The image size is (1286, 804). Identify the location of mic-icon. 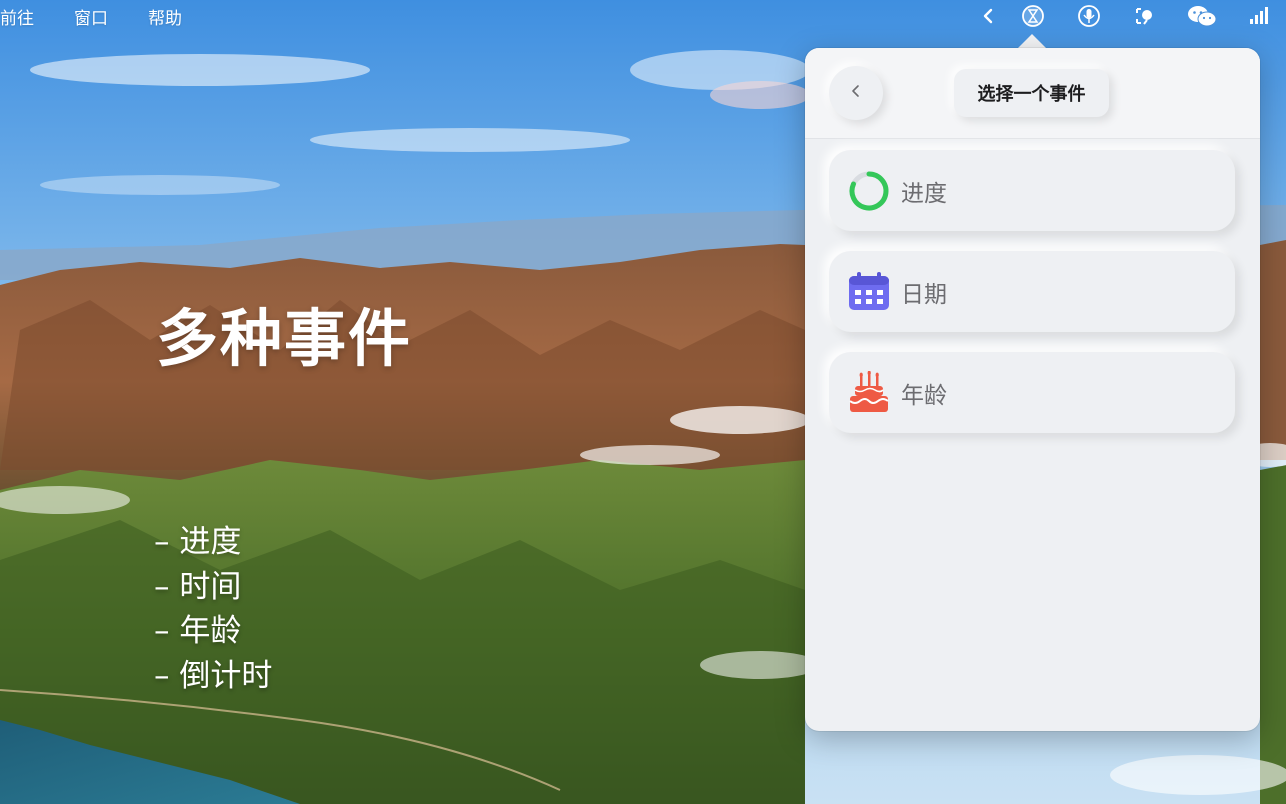
(1089, 16).